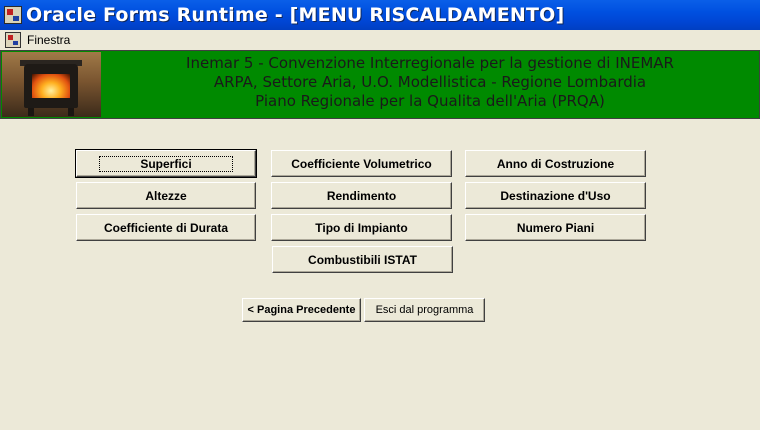  What do you see at coordinates (555, 163) in the screenshot?
I see `anno-costruzione-button: Anno di Costruzione` at bounding box center [555, 163].